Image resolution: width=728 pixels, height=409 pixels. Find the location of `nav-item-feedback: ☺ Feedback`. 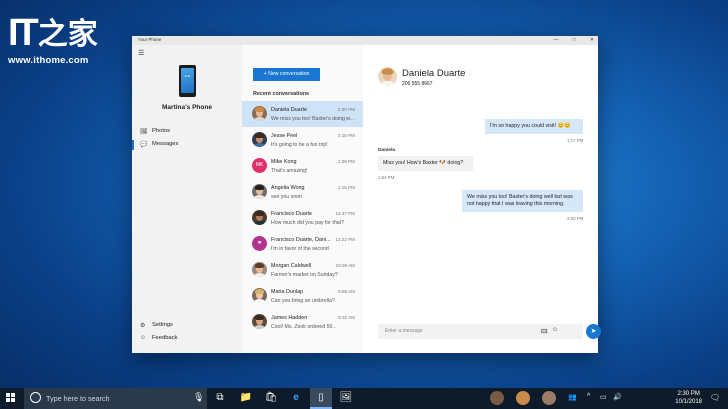

nav-item-feedback: ☺ Feedback is located at coordinates (187, 339).